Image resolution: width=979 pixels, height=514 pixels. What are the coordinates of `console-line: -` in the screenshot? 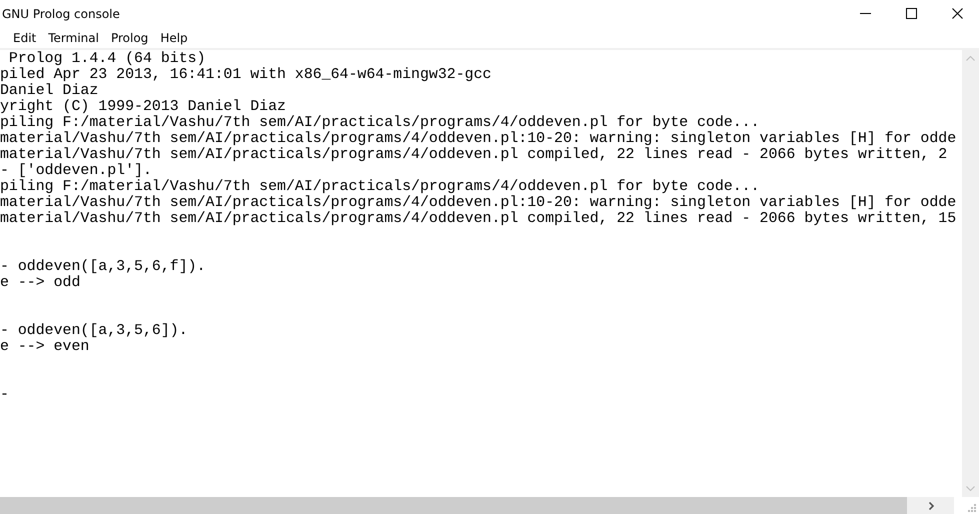 It's located at (5, 395).